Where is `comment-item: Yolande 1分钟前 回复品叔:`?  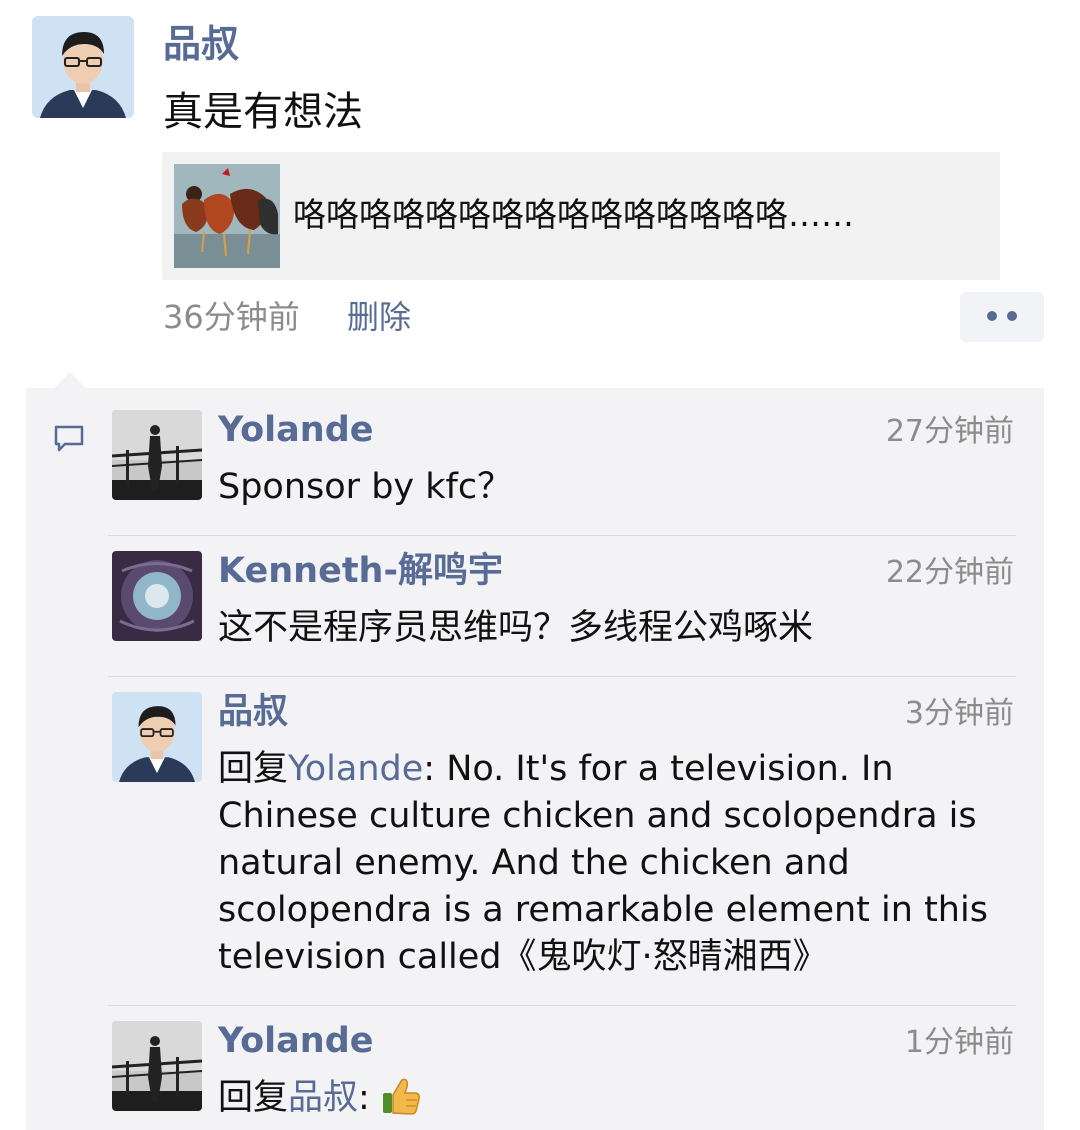 comment-item: Yolande 1分钟前 回复品叔: is located at coordinates (563, 1071).